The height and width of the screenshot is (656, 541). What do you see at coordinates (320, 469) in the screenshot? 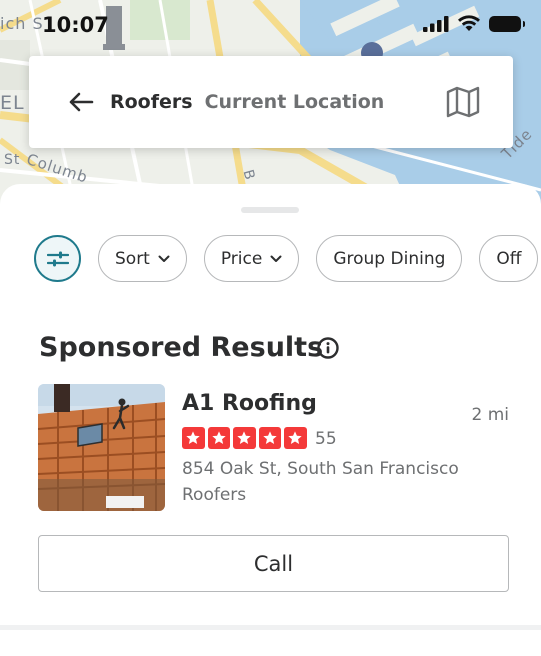
I see `business-address: 854 Oak St, South San Francisco` at bounding box center [320, 469].